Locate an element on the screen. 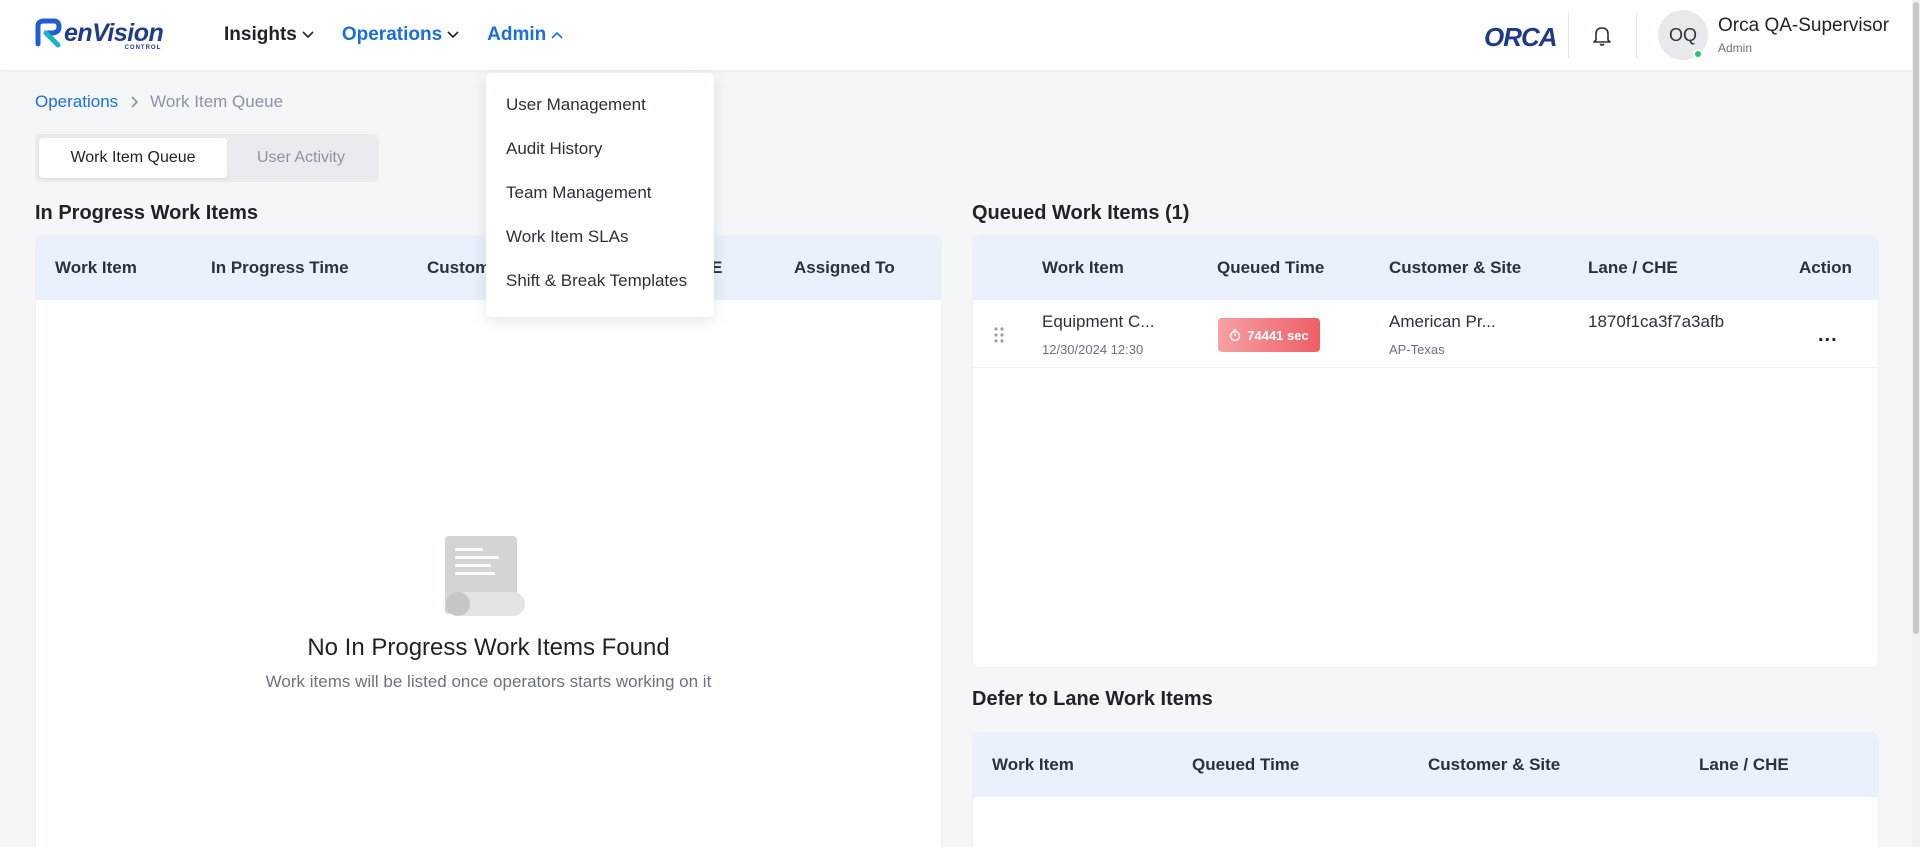 The height and width of the screenshot is (847, 1920). page-scrollbar-thumb is located at coordinates (1916, 318).